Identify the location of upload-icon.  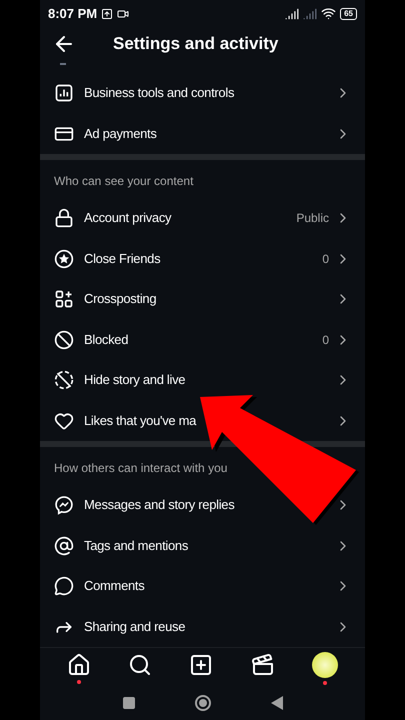
(107, 14).